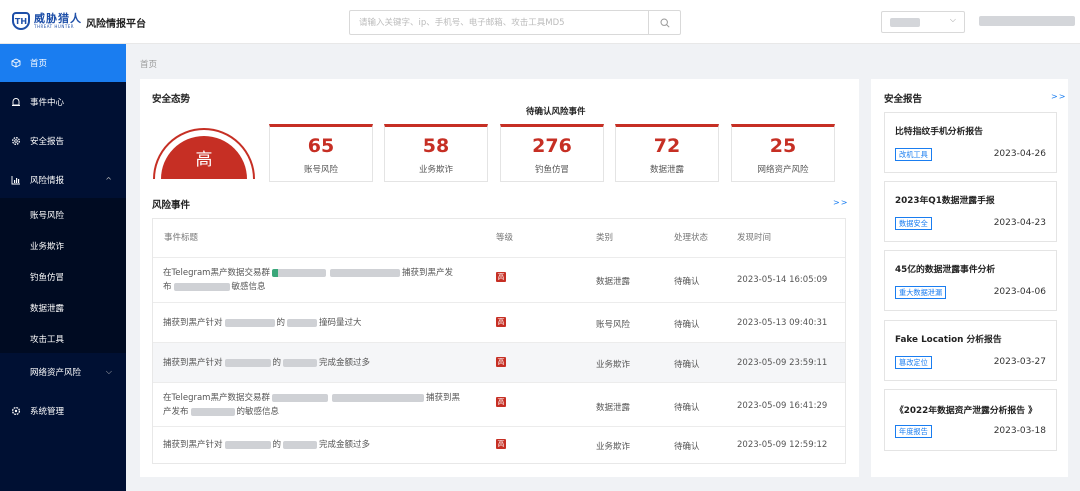 This screenshot has width=1080, height=491. What do you see at coordinates (945, 270) in the screenshot?
I see `report-title: 45亿的数据泄露事件分析` at bounding box center [945, 270].